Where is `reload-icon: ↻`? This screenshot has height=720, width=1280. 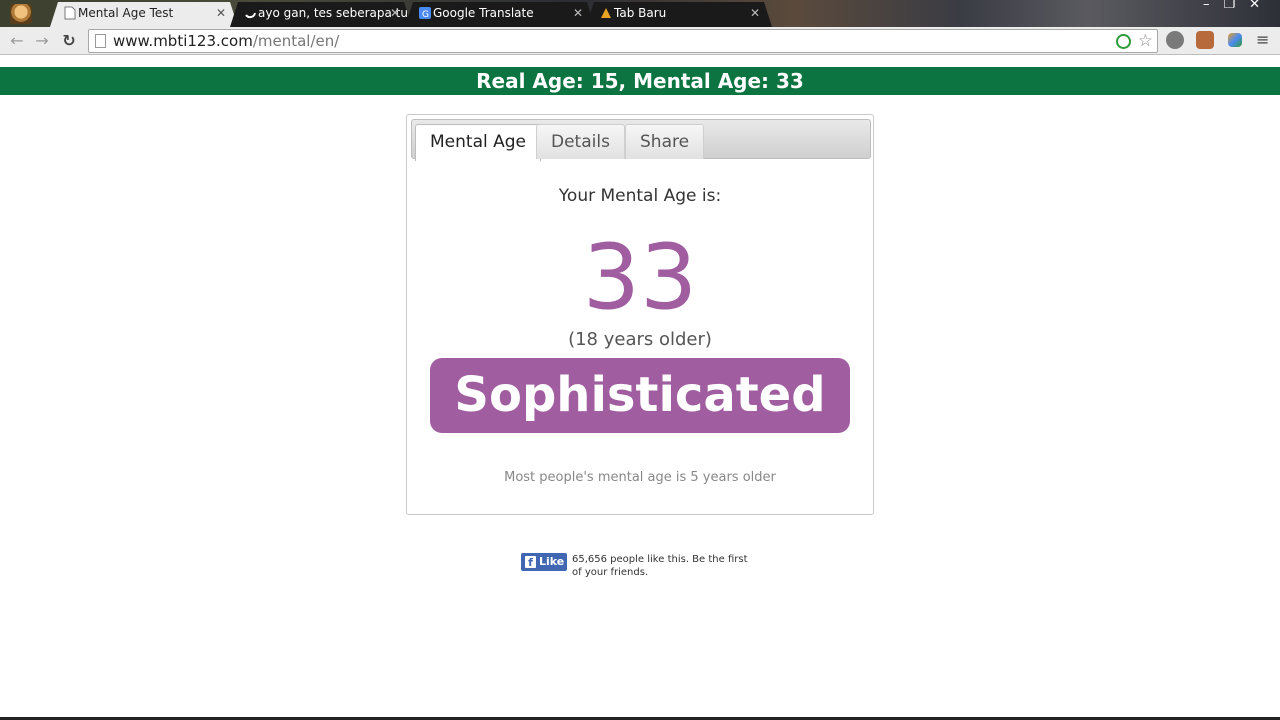
reload-icon: ↻ is located at coordinates (69, 41).